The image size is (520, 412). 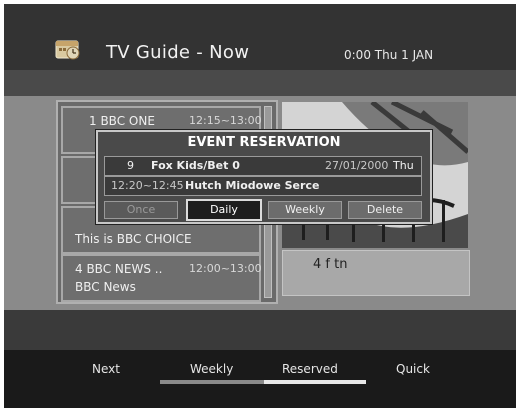 I want to click on event-day: Thu, so click(x=403, y=165).